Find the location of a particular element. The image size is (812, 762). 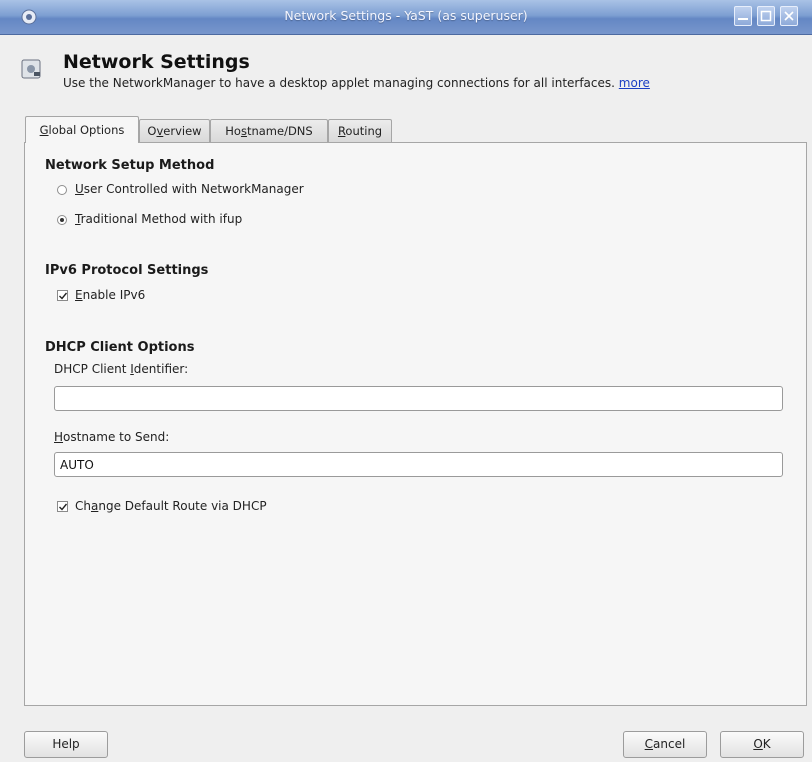

option-label: Ch is located at coordinates (83, 506).